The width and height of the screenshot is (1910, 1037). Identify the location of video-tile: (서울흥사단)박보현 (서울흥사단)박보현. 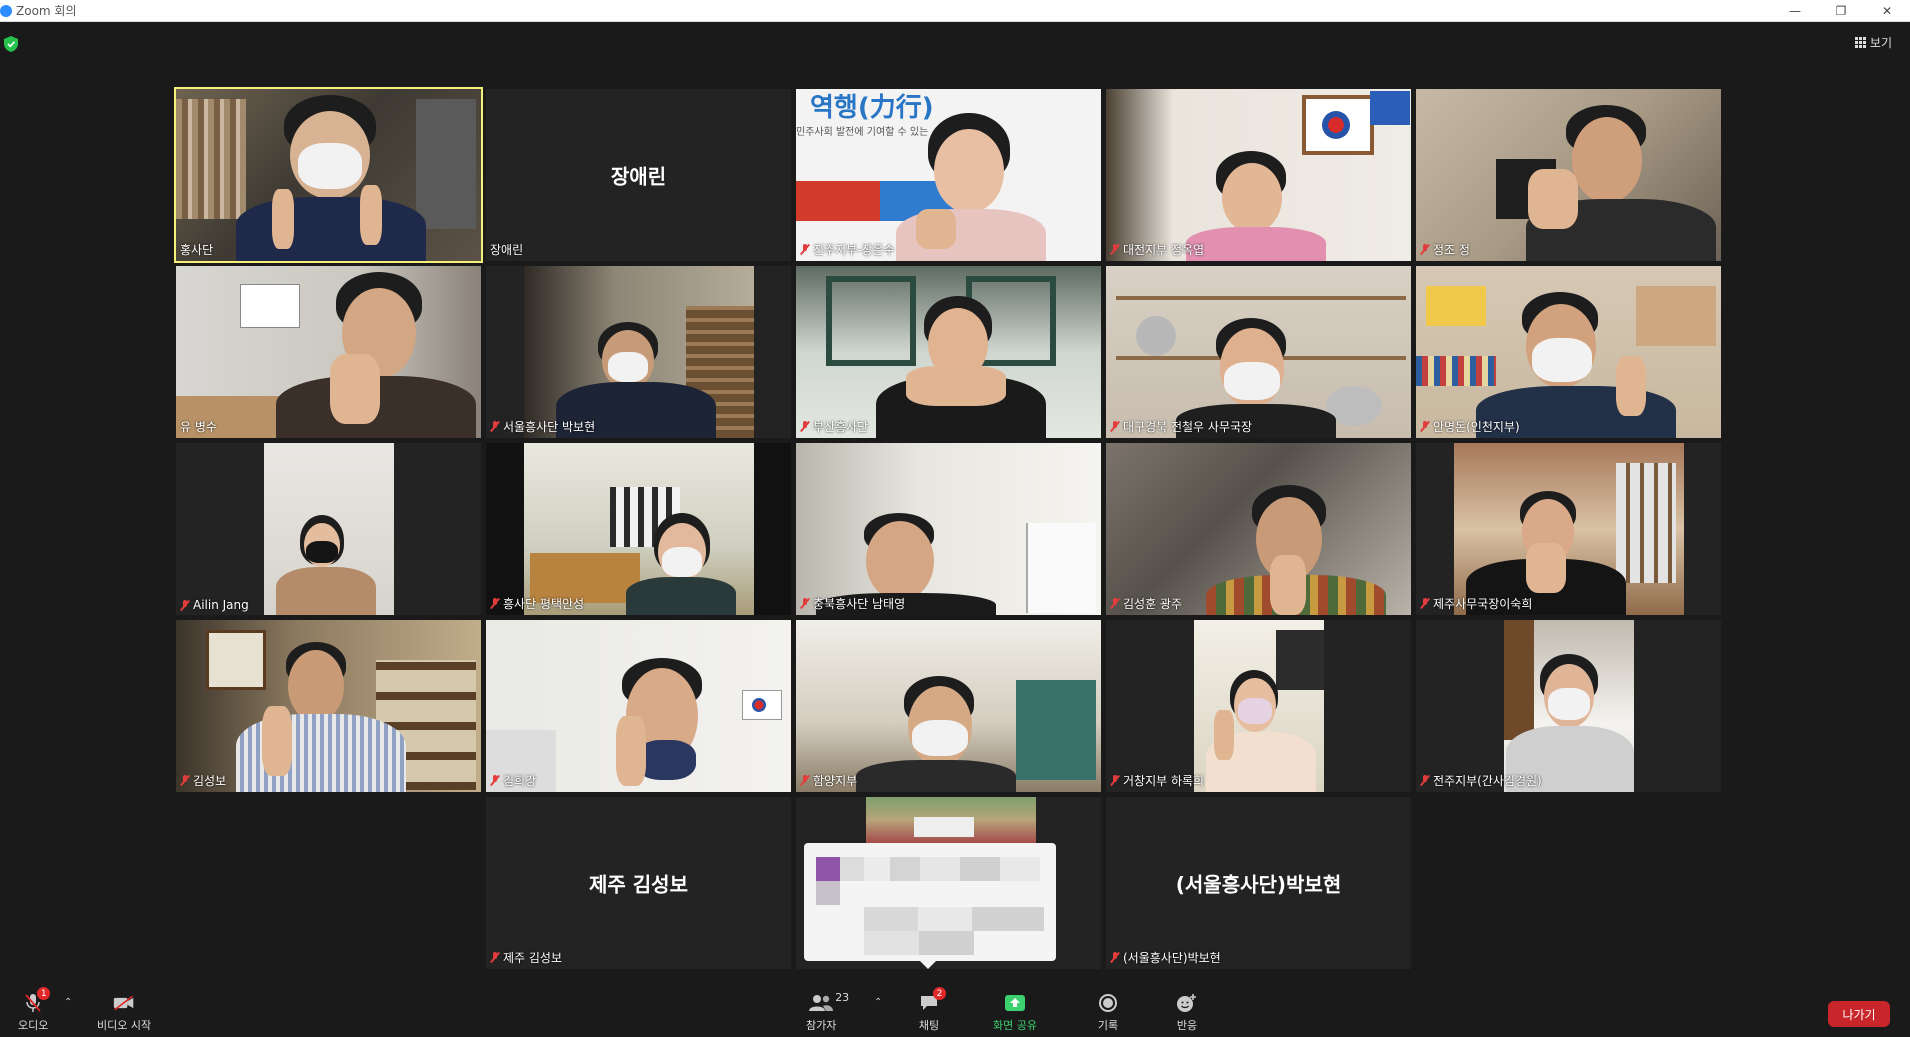
(1258, 883).